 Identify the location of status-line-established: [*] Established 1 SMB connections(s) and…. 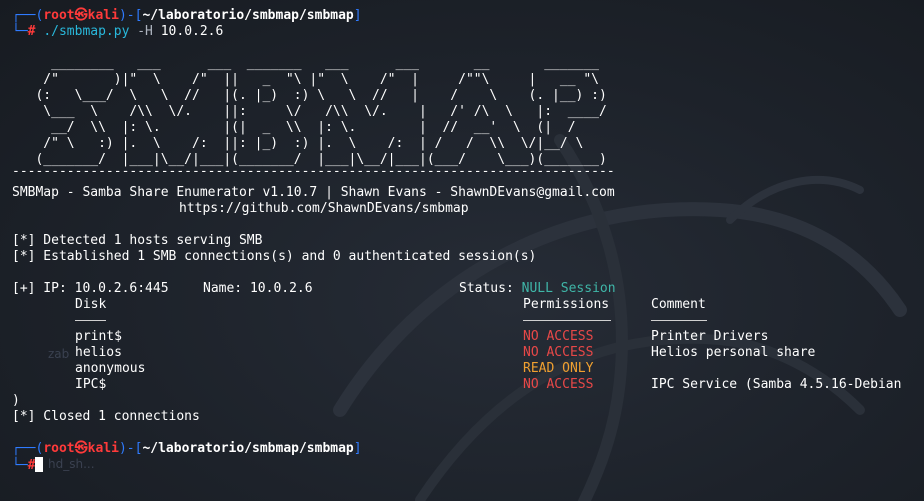
(274, 256).